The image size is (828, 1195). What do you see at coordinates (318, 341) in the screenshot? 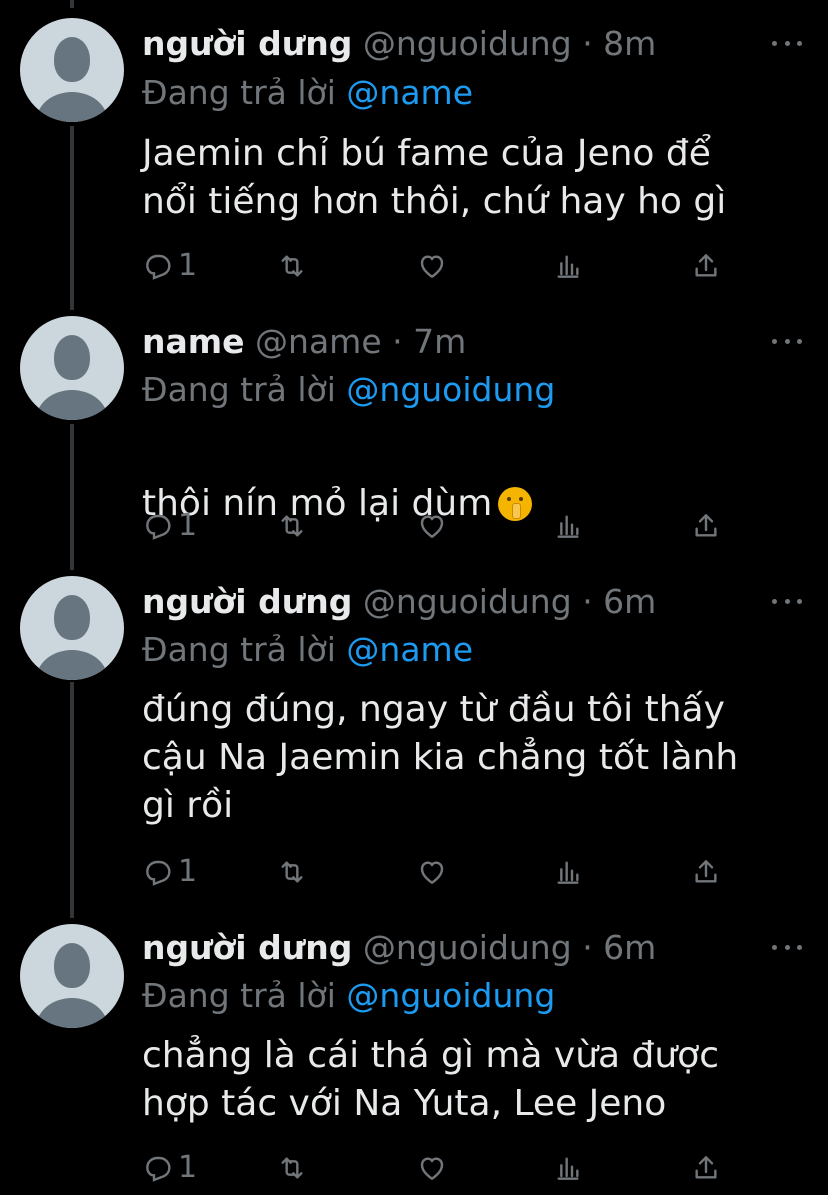
I see `handle: @name` at bounding box center [318, 341].